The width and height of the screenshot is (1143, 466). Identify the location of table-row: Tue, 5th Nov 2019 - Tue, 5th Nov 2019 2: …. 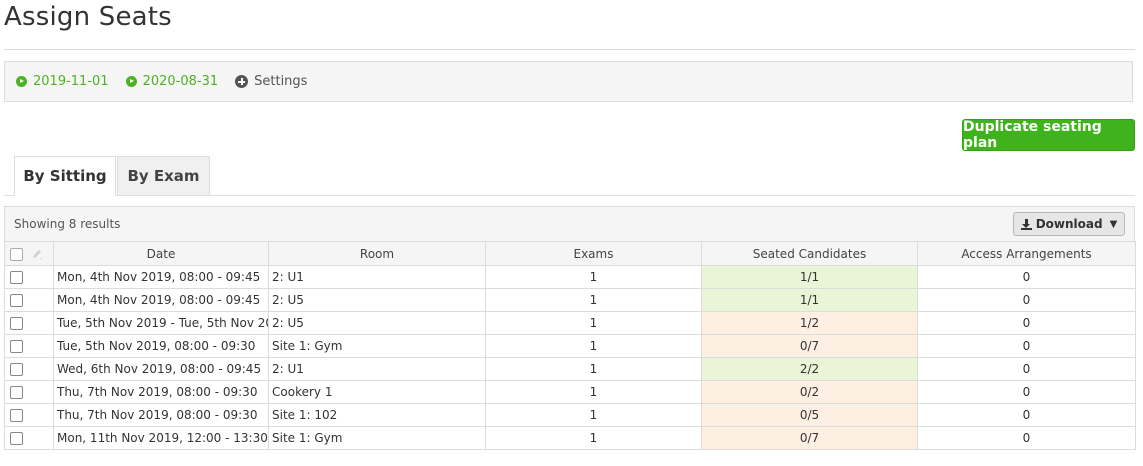
(570, 323).